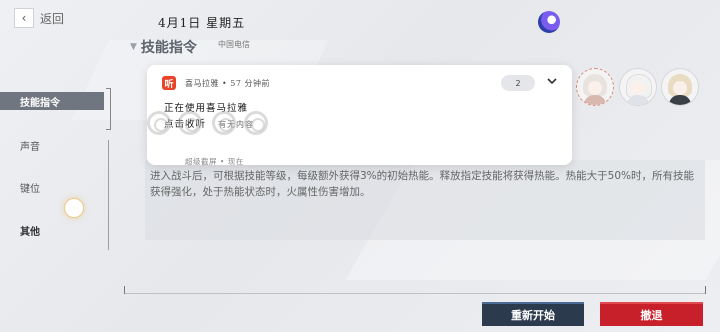 The height and width of the screenshot is (332, 720). Describe the element at coordinates (30, 232) in the screenshot. I see `sidebar-item-label: 其他` at that location.